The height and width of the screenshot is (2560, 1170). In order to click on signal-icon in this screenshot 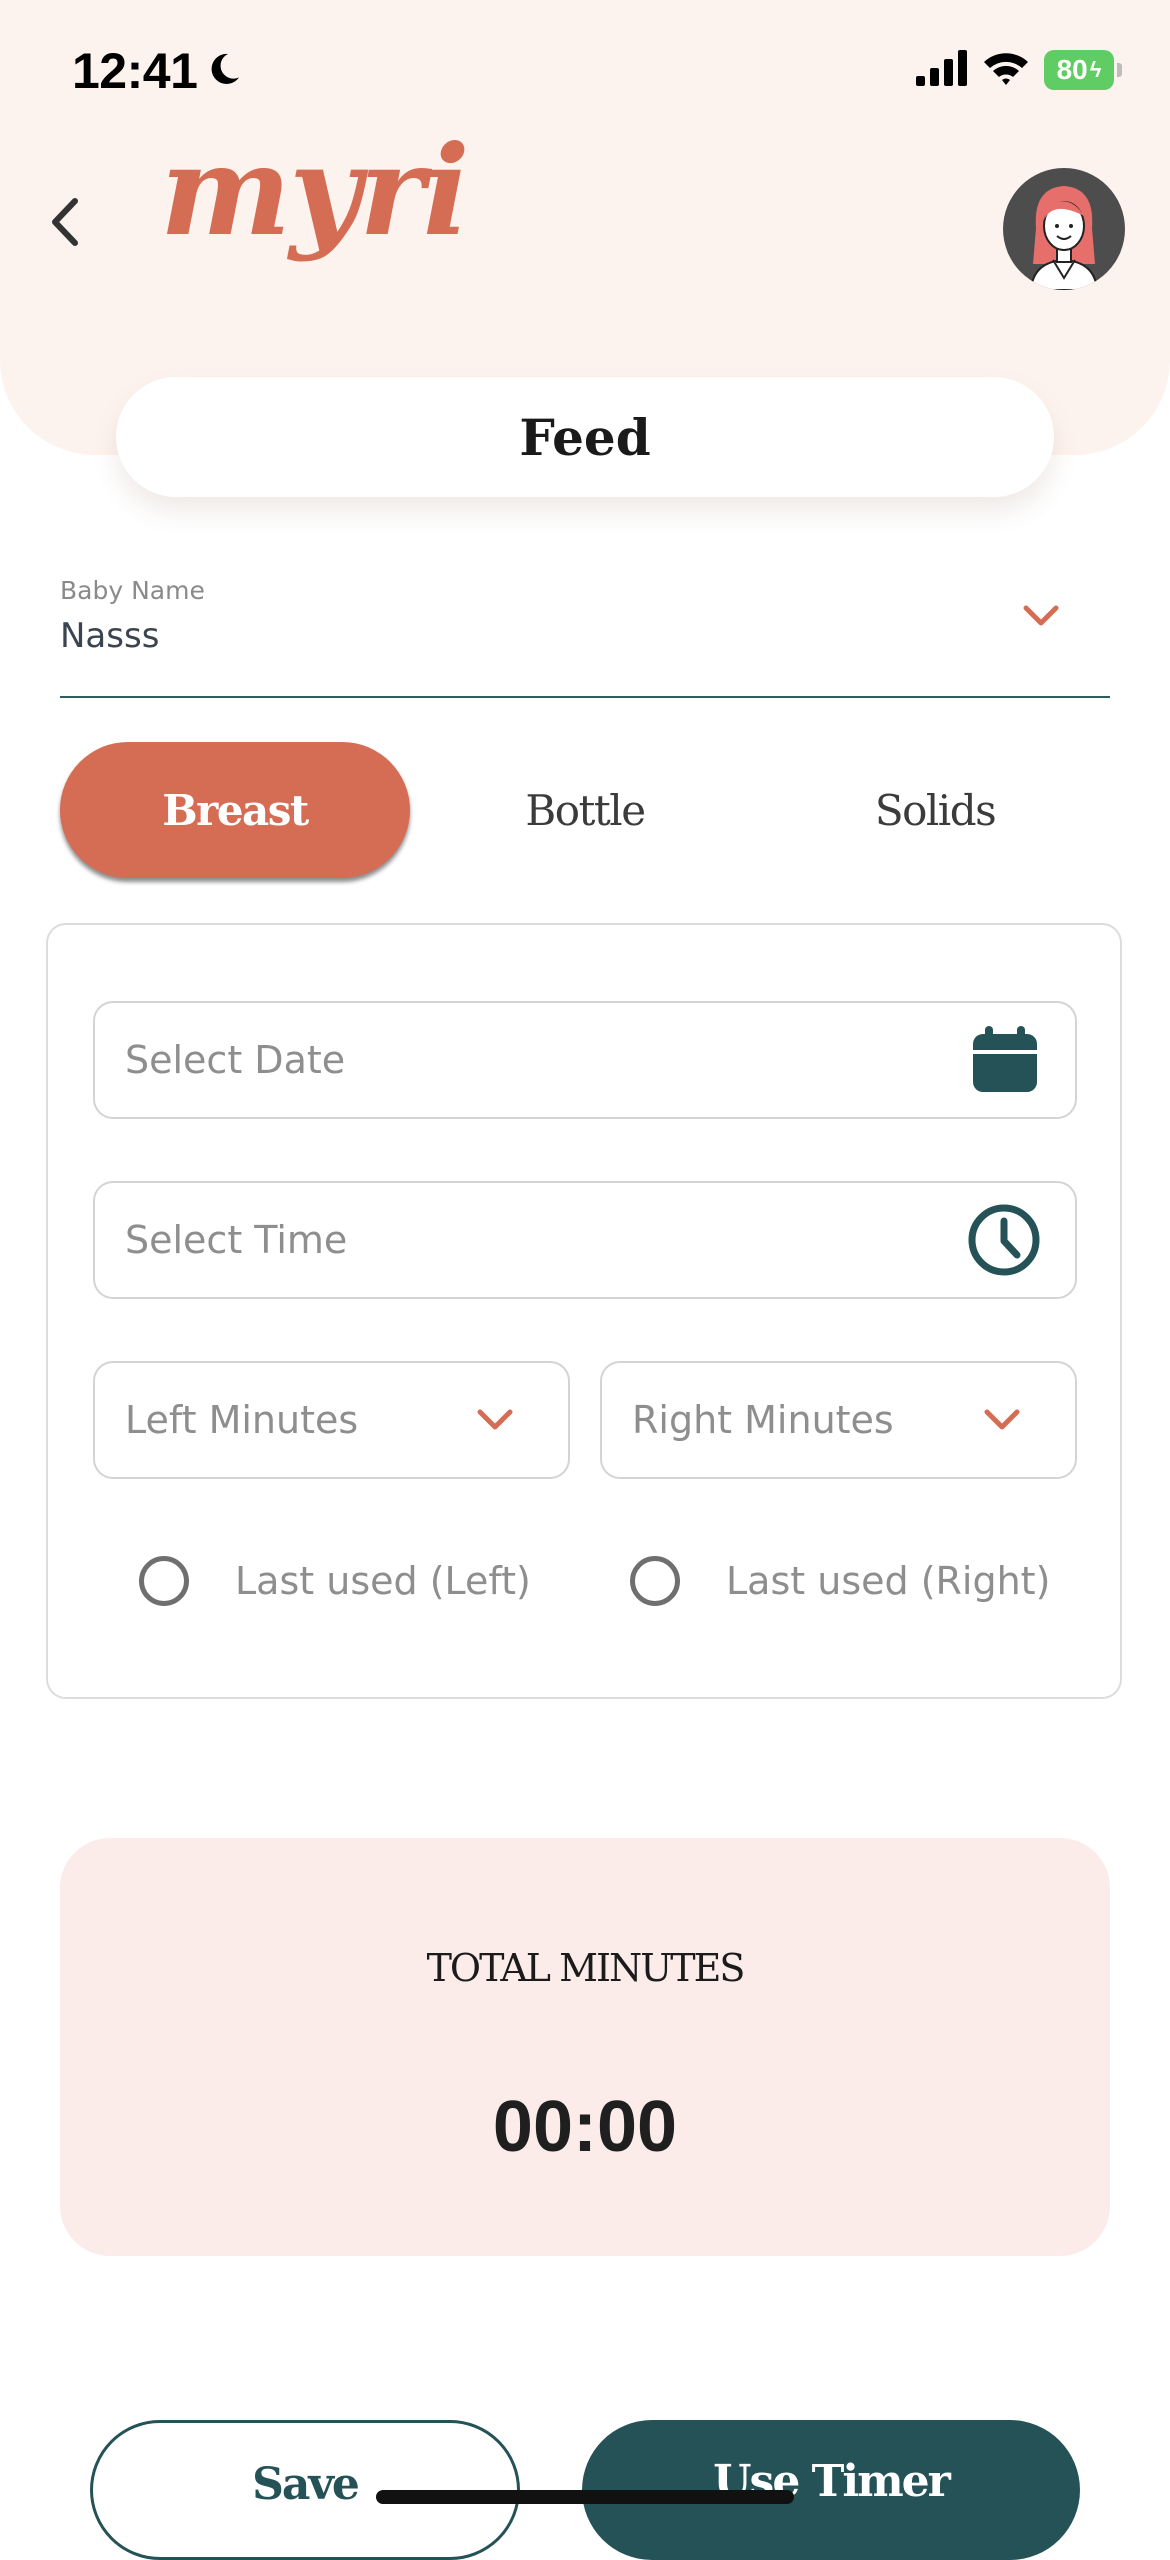, I will do `click(942, 70)`.